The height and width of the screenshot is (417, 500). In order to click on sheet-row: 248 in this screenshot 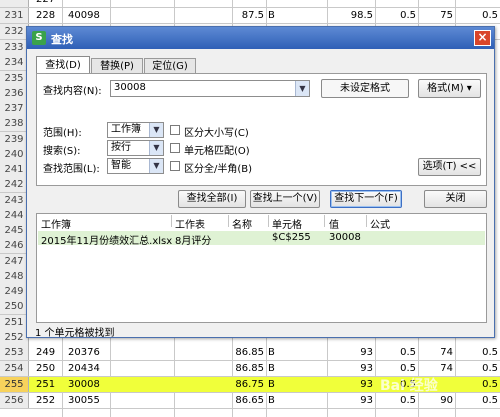, I will do `click(14, 276)`.